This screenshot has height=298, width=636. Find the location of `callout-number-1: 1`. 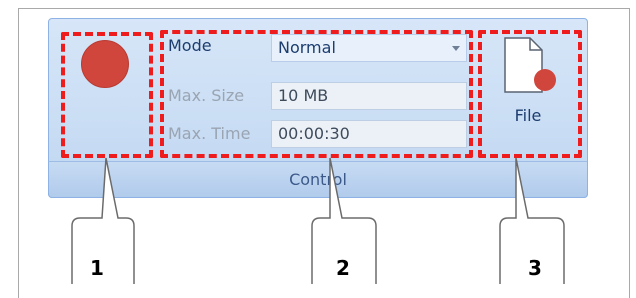

callout-number-1: 1 is located at coordinates (97, 268).